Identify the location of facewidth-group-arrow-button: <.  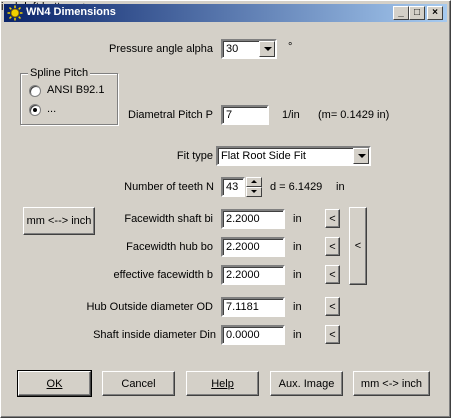
(358, 246).